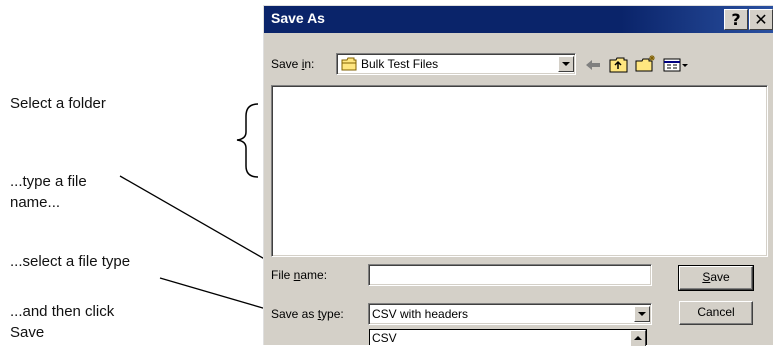 Image resolution: width=773 pixels, height=346 pixels. I want to click on label-part: Save as, so click(294, 314).